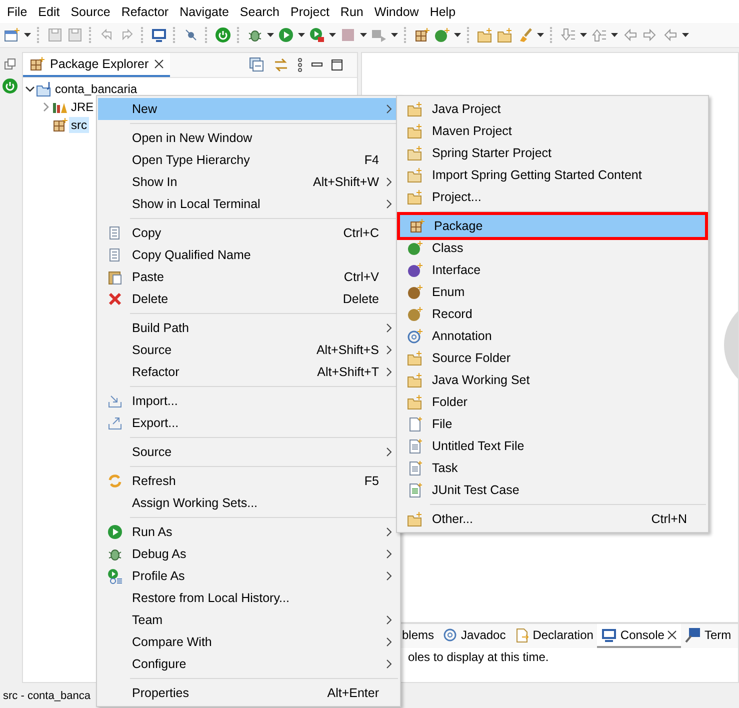 The width and height of the screenshot is (739, 708). What do you see at coordinates (248, 642) in the screenshot?
I see `menu-item: Compare With` at bounding box center [248, 642].